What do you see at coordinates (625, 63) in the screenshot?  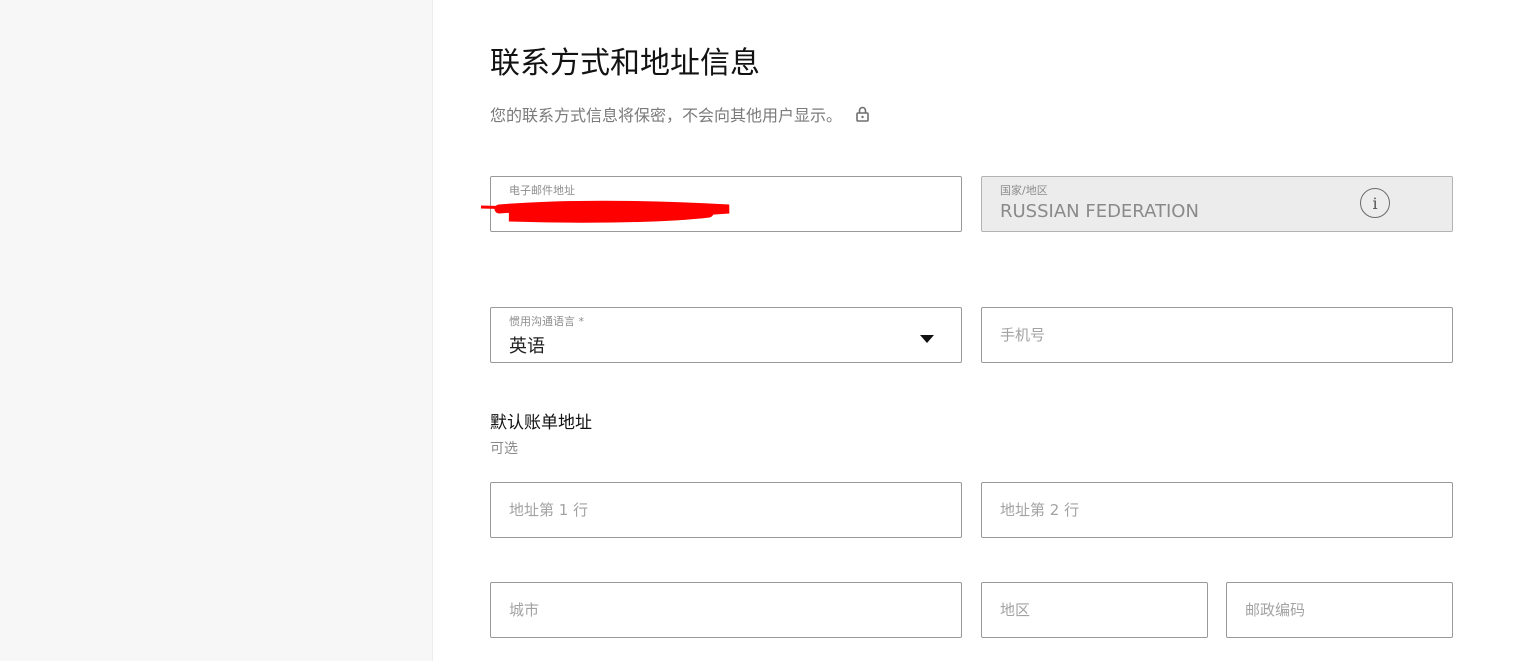 I see `page-title: 联系方式和地址信息` at bounding box center [625, 63].